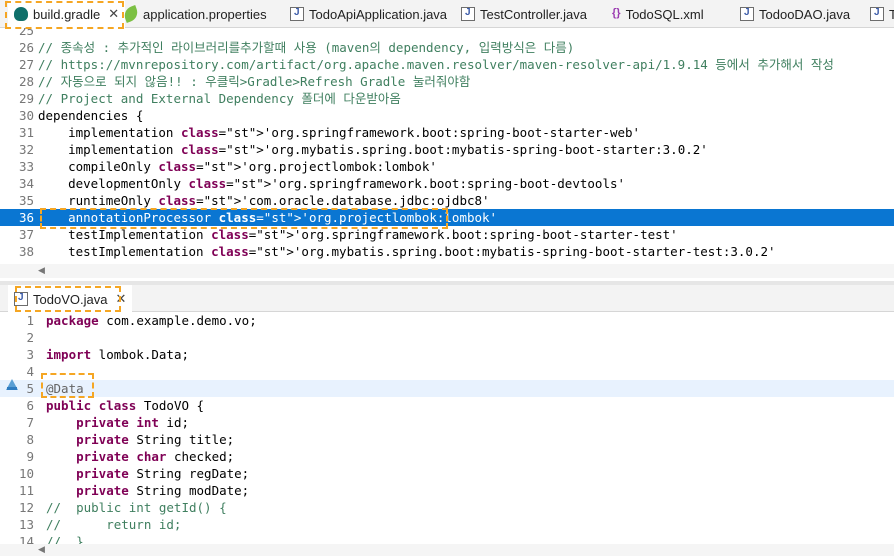 This screenshot has width=894, height=556. I want to click on line-number: 9, so click(30, 456).